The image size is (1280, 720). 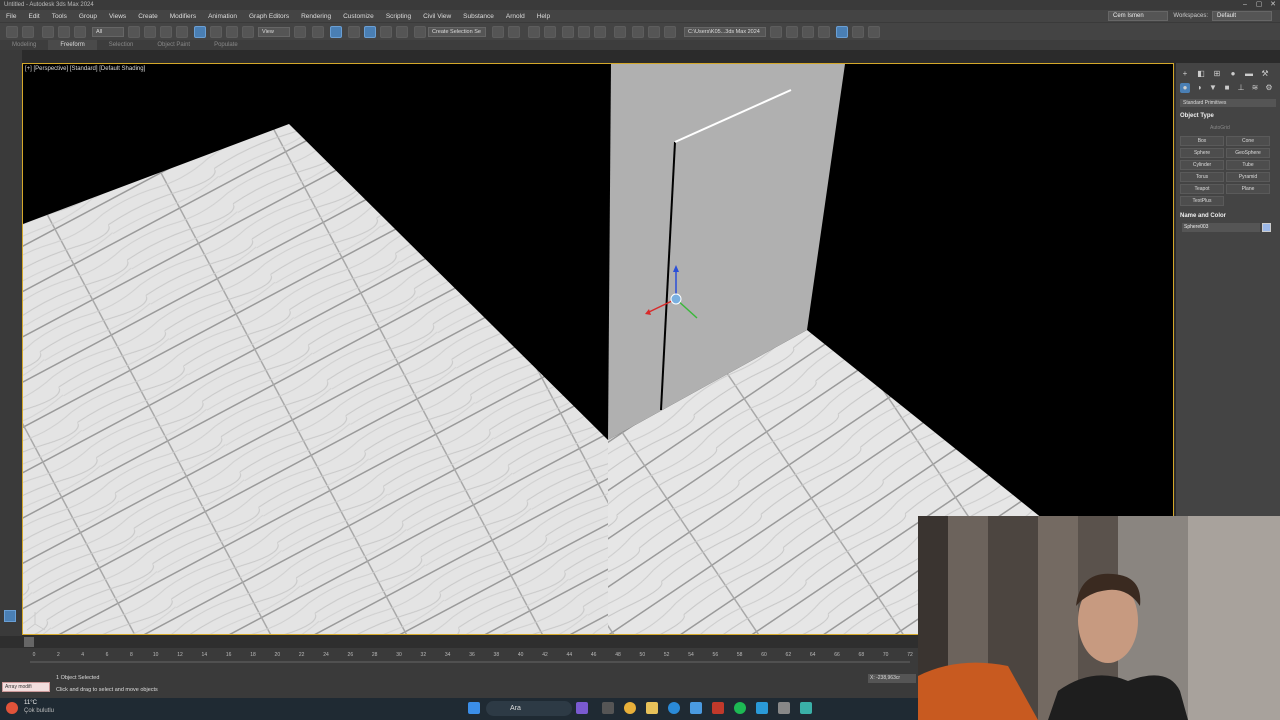 I want to click on project-folder-dropdown: C:\Users\K05...3ds Max 2024, so click(x=725, y=32).